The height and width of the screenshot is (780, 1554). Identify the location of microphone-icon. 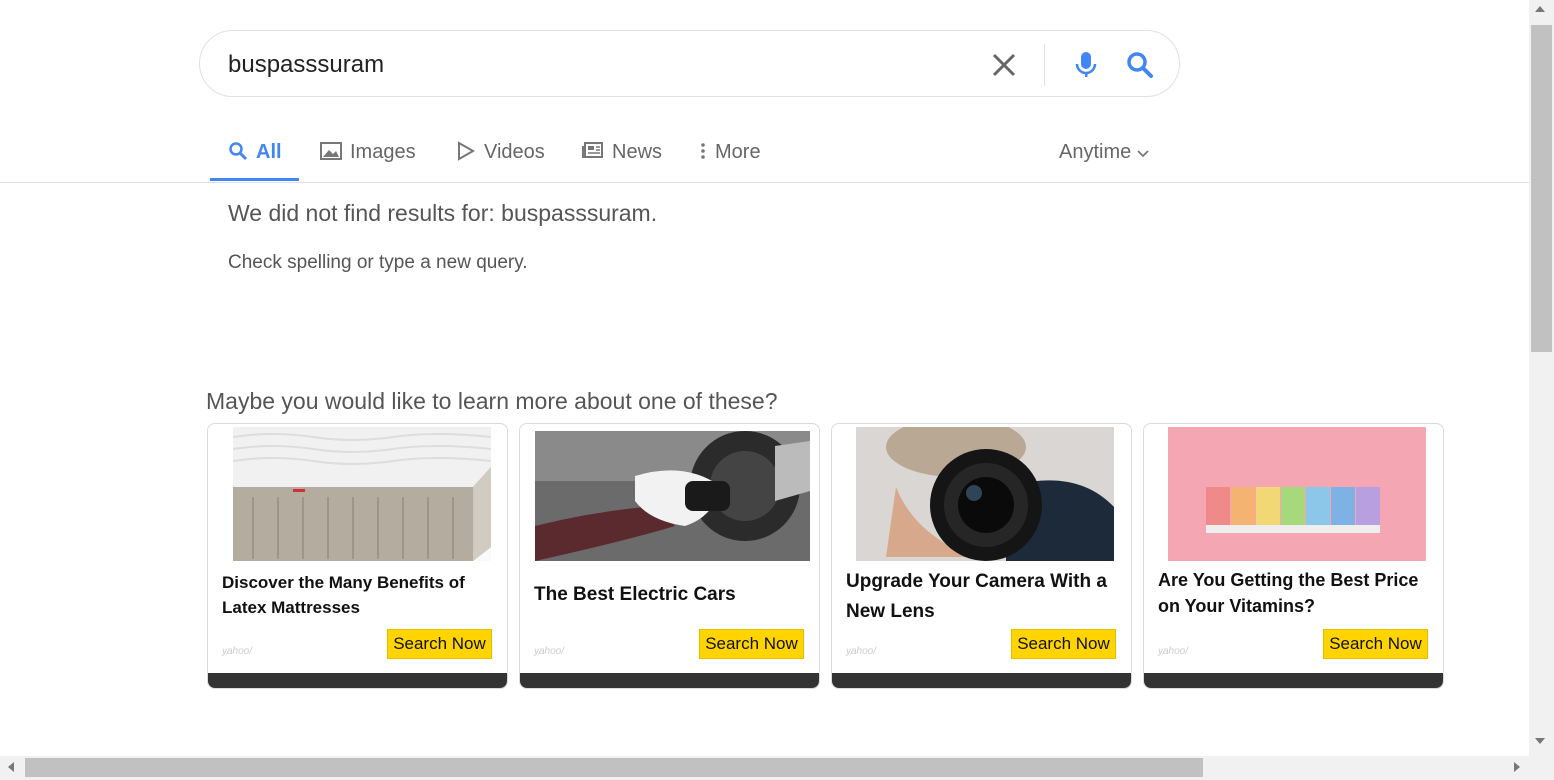
(1086, 65).